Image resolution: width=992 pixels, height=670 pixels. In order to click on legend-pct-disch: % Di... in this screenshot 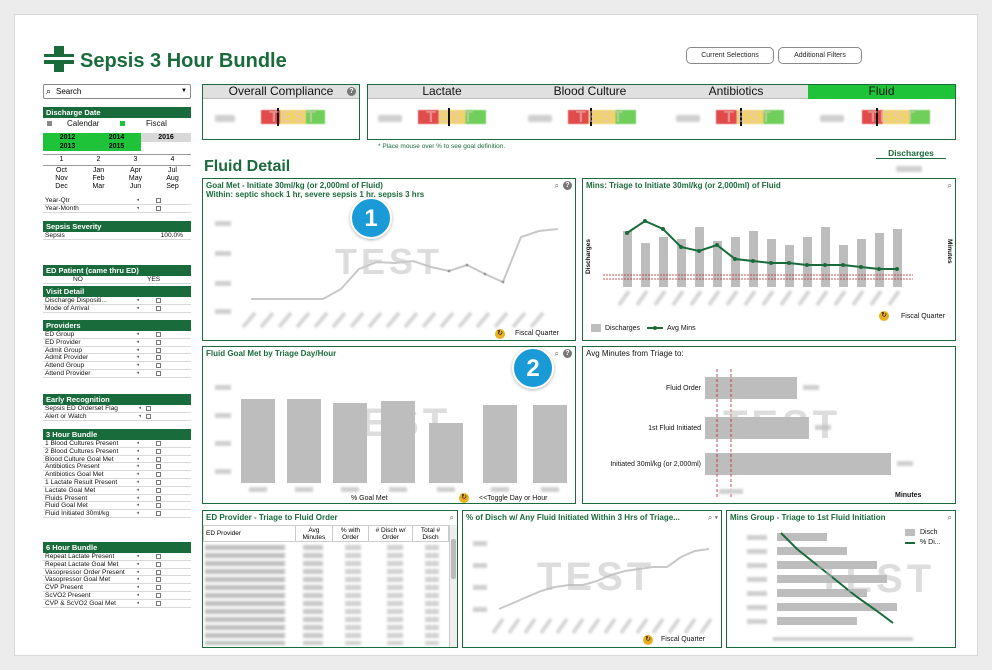, I will do `click(930, 542)`.